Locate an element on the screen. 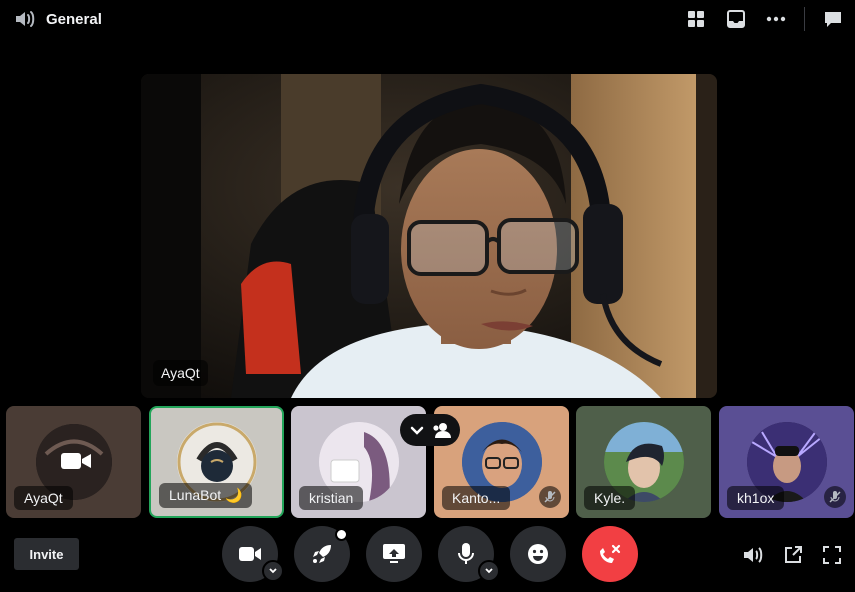  main-stream-name-tag: AyaQt is located at coordinates (180, 373).